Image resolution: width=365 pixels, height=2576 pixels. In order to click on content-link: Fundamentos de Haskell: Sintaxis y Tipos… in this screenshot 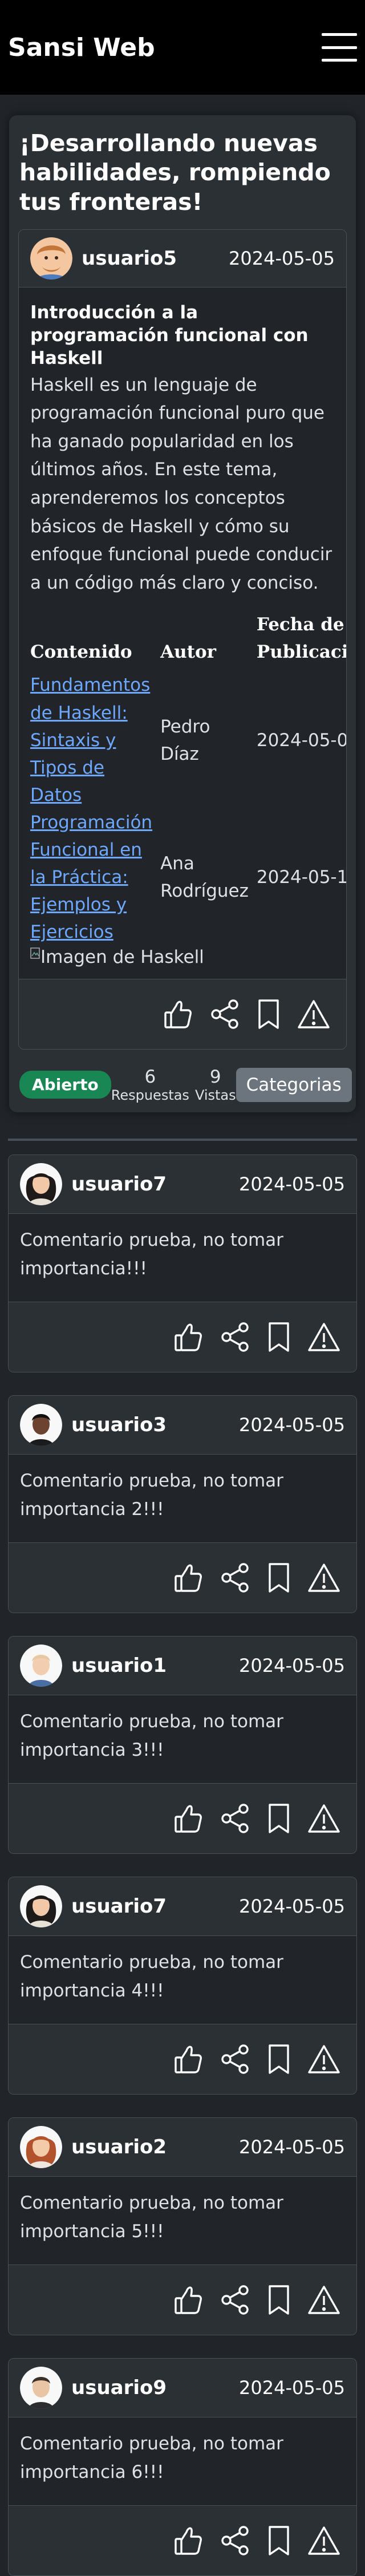, I will do `click(90, 740)`.